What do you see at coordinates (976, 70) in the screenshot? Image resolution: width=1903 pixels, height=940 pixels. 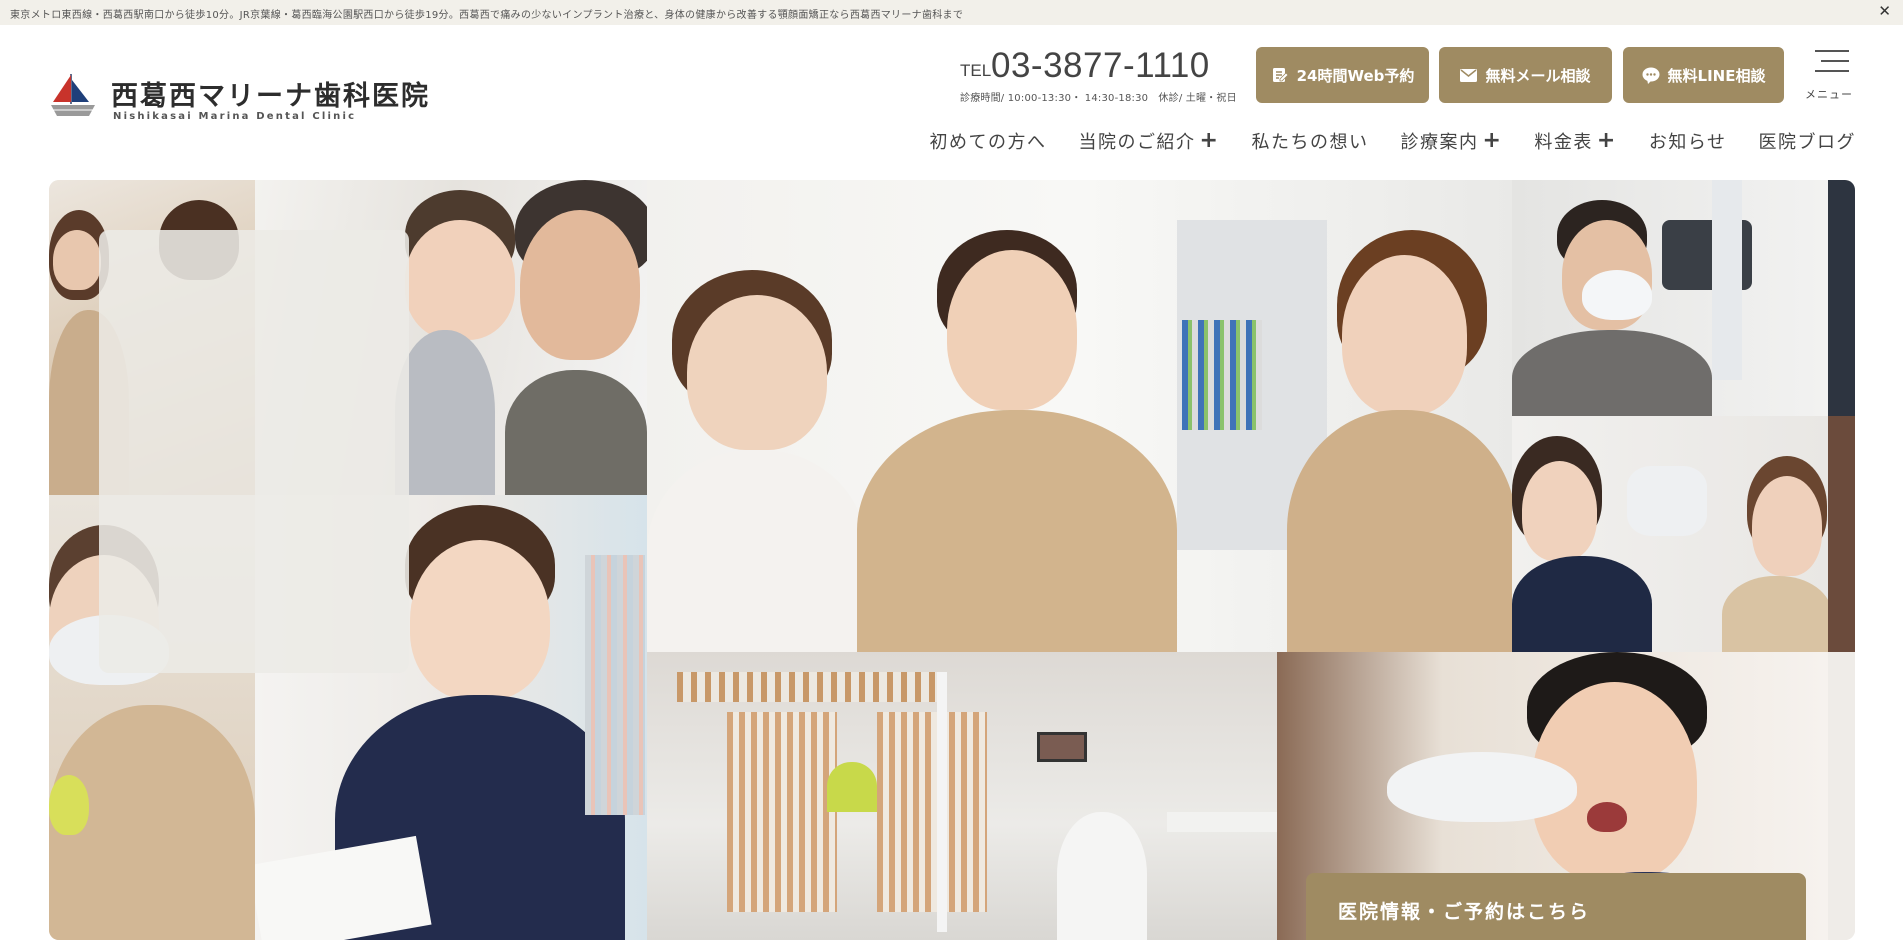 I see `tel-prefix: TEL` at bounding box center [976, 70].